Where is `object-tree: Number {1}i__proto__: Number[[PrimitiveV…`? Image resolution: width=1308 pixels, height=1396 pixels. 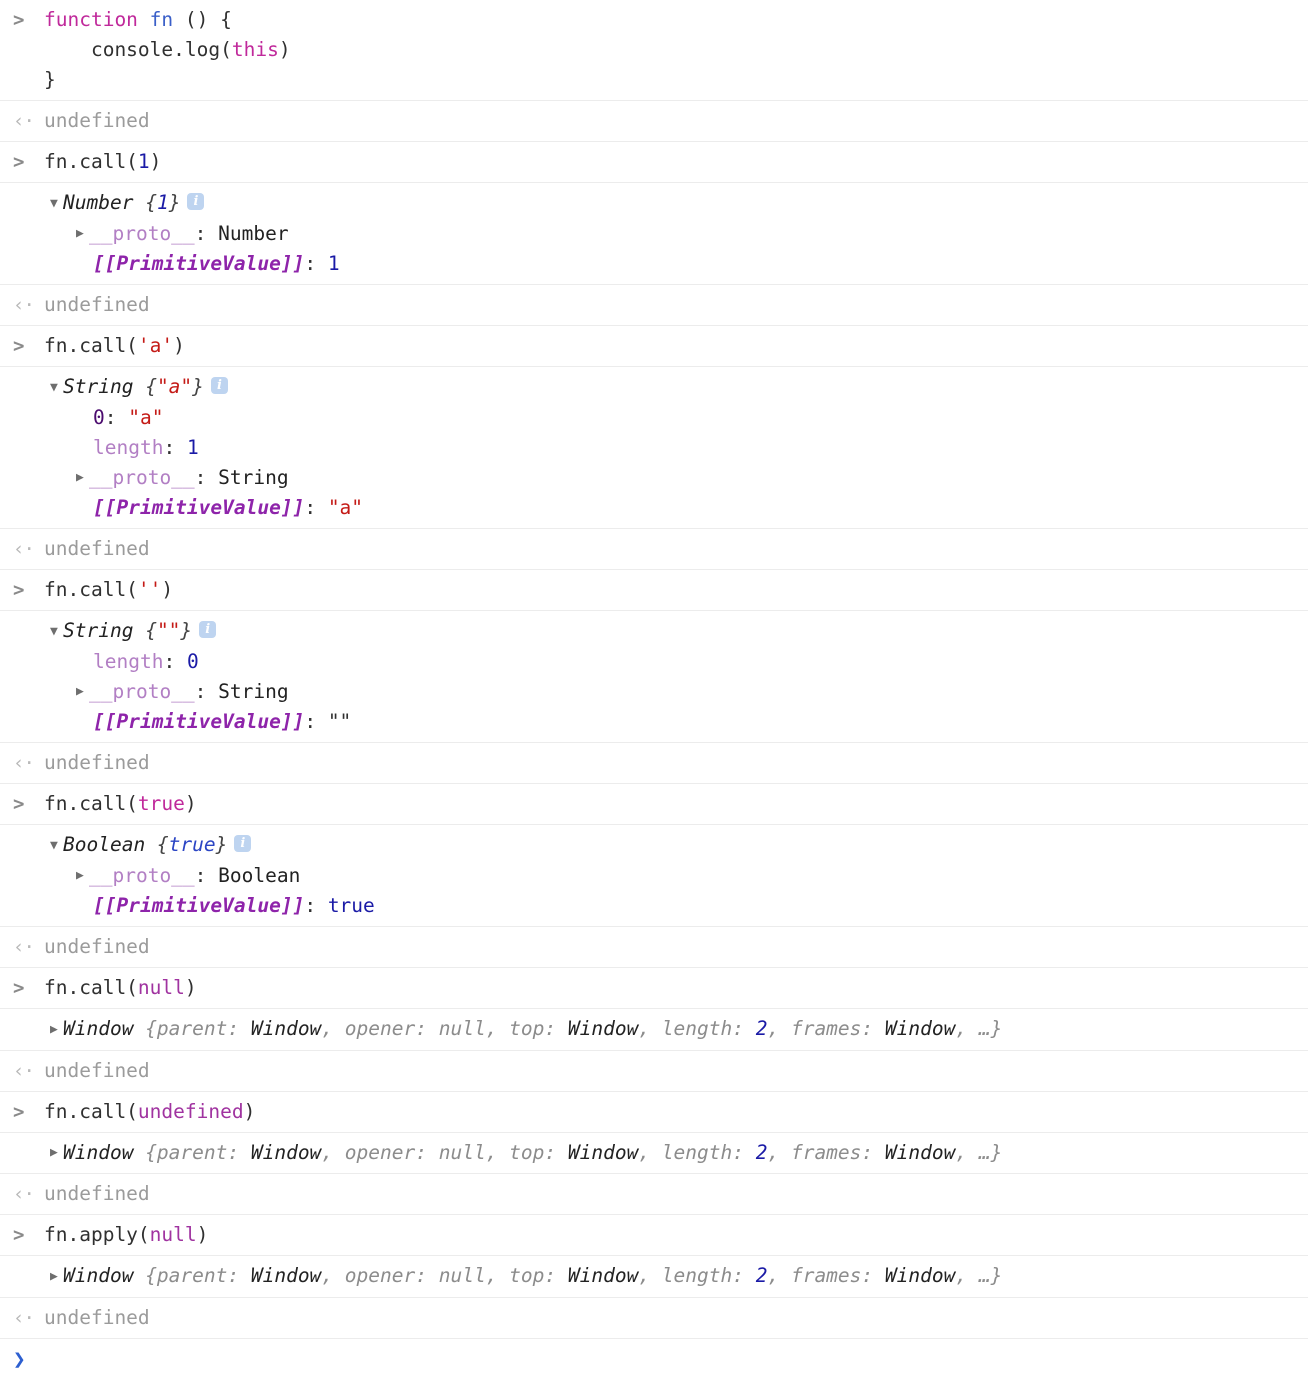 object-tree: Number {1}i__proto__: Number[[PrimitiveV… is located at coordinates (654, 233).